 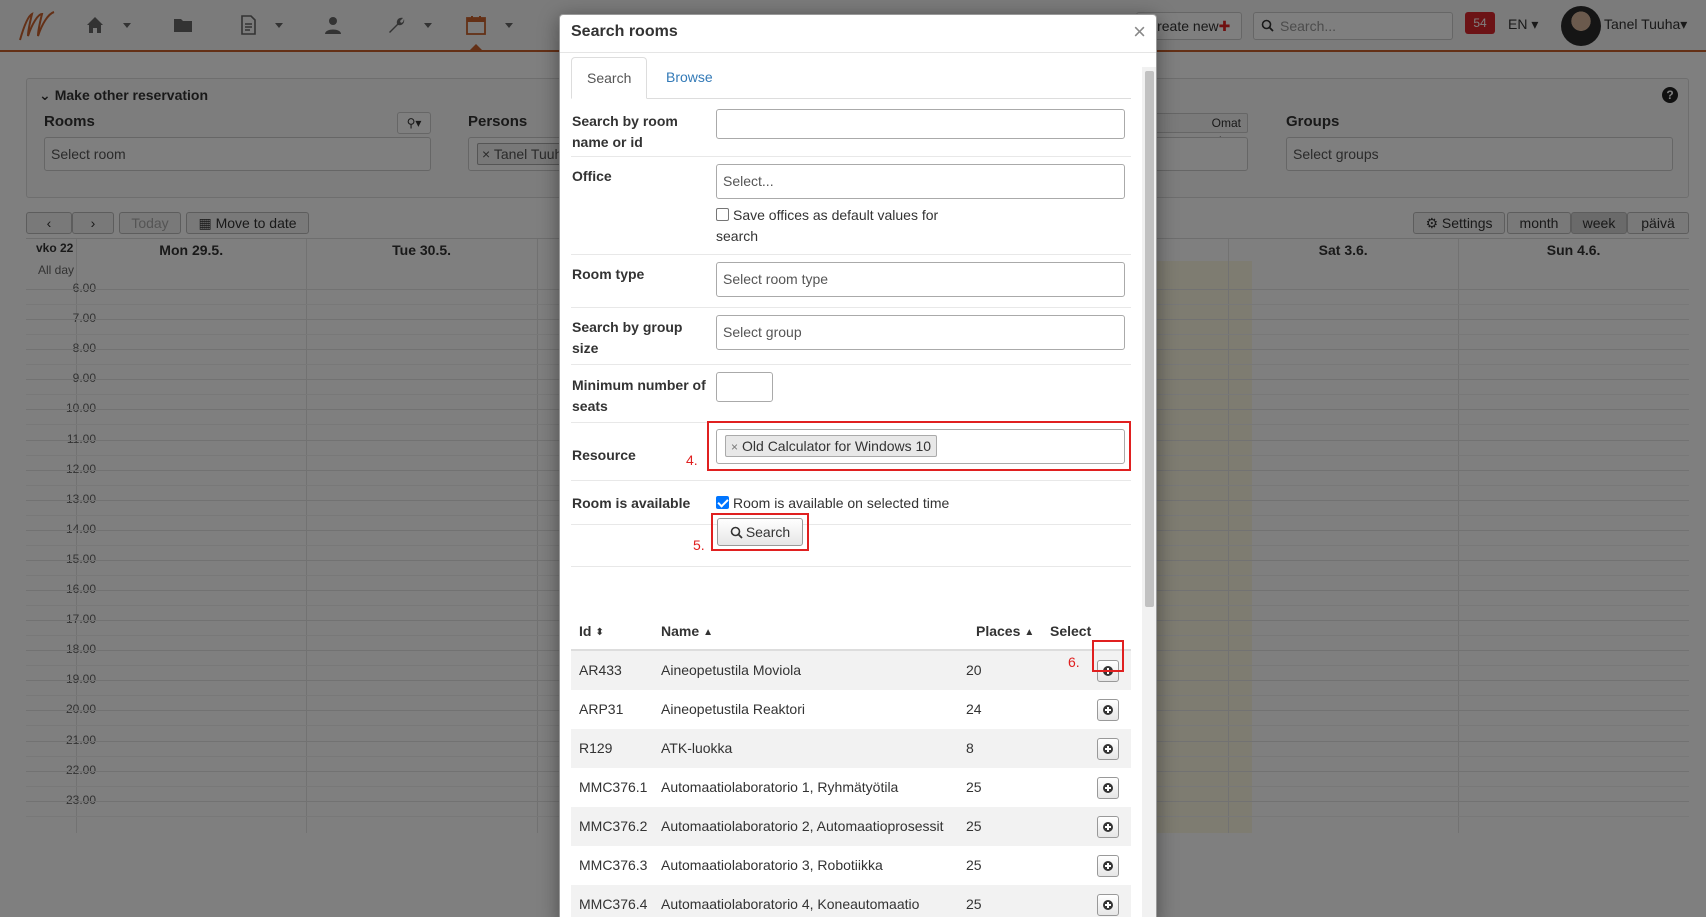 I want to click on group-size-label: Search by group size, so click(x=627, y=337).